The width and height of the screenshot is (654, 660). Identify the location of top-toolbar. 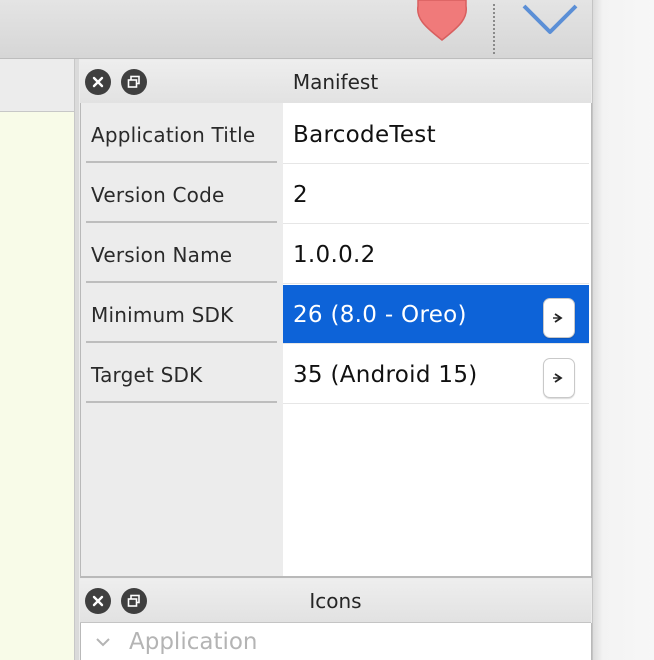
(296, 29).